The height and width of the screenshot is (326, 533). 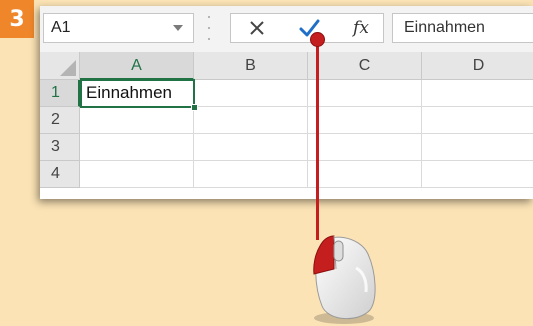 I want to click on cell-c3, so click(x=365, y=147).